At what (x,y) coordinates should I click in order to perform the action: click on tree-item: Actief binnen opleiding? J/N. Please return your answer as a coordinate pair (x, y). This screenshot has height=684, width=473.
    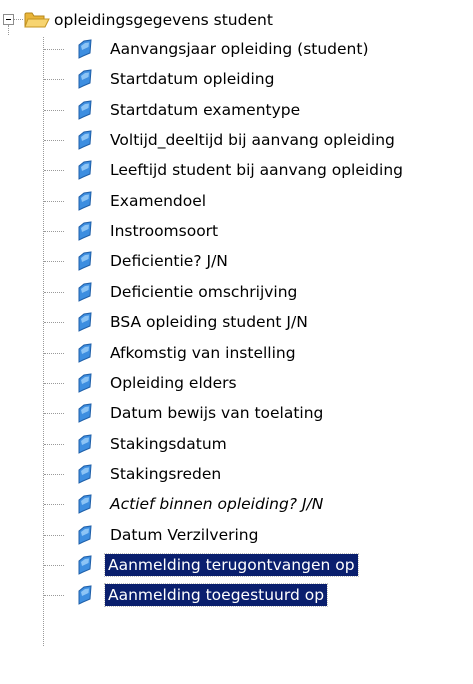
    Looking at the image, I should click on (236, 504).